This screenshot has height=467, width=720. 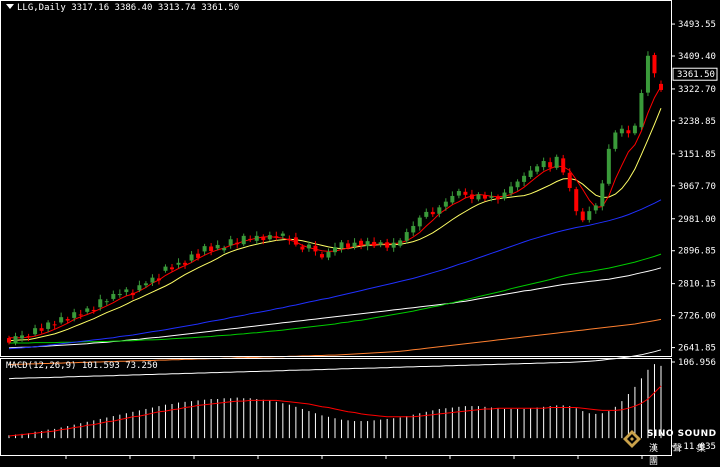 I want to click on price-tick-label: 2810.15, so click(x=697, y=285).